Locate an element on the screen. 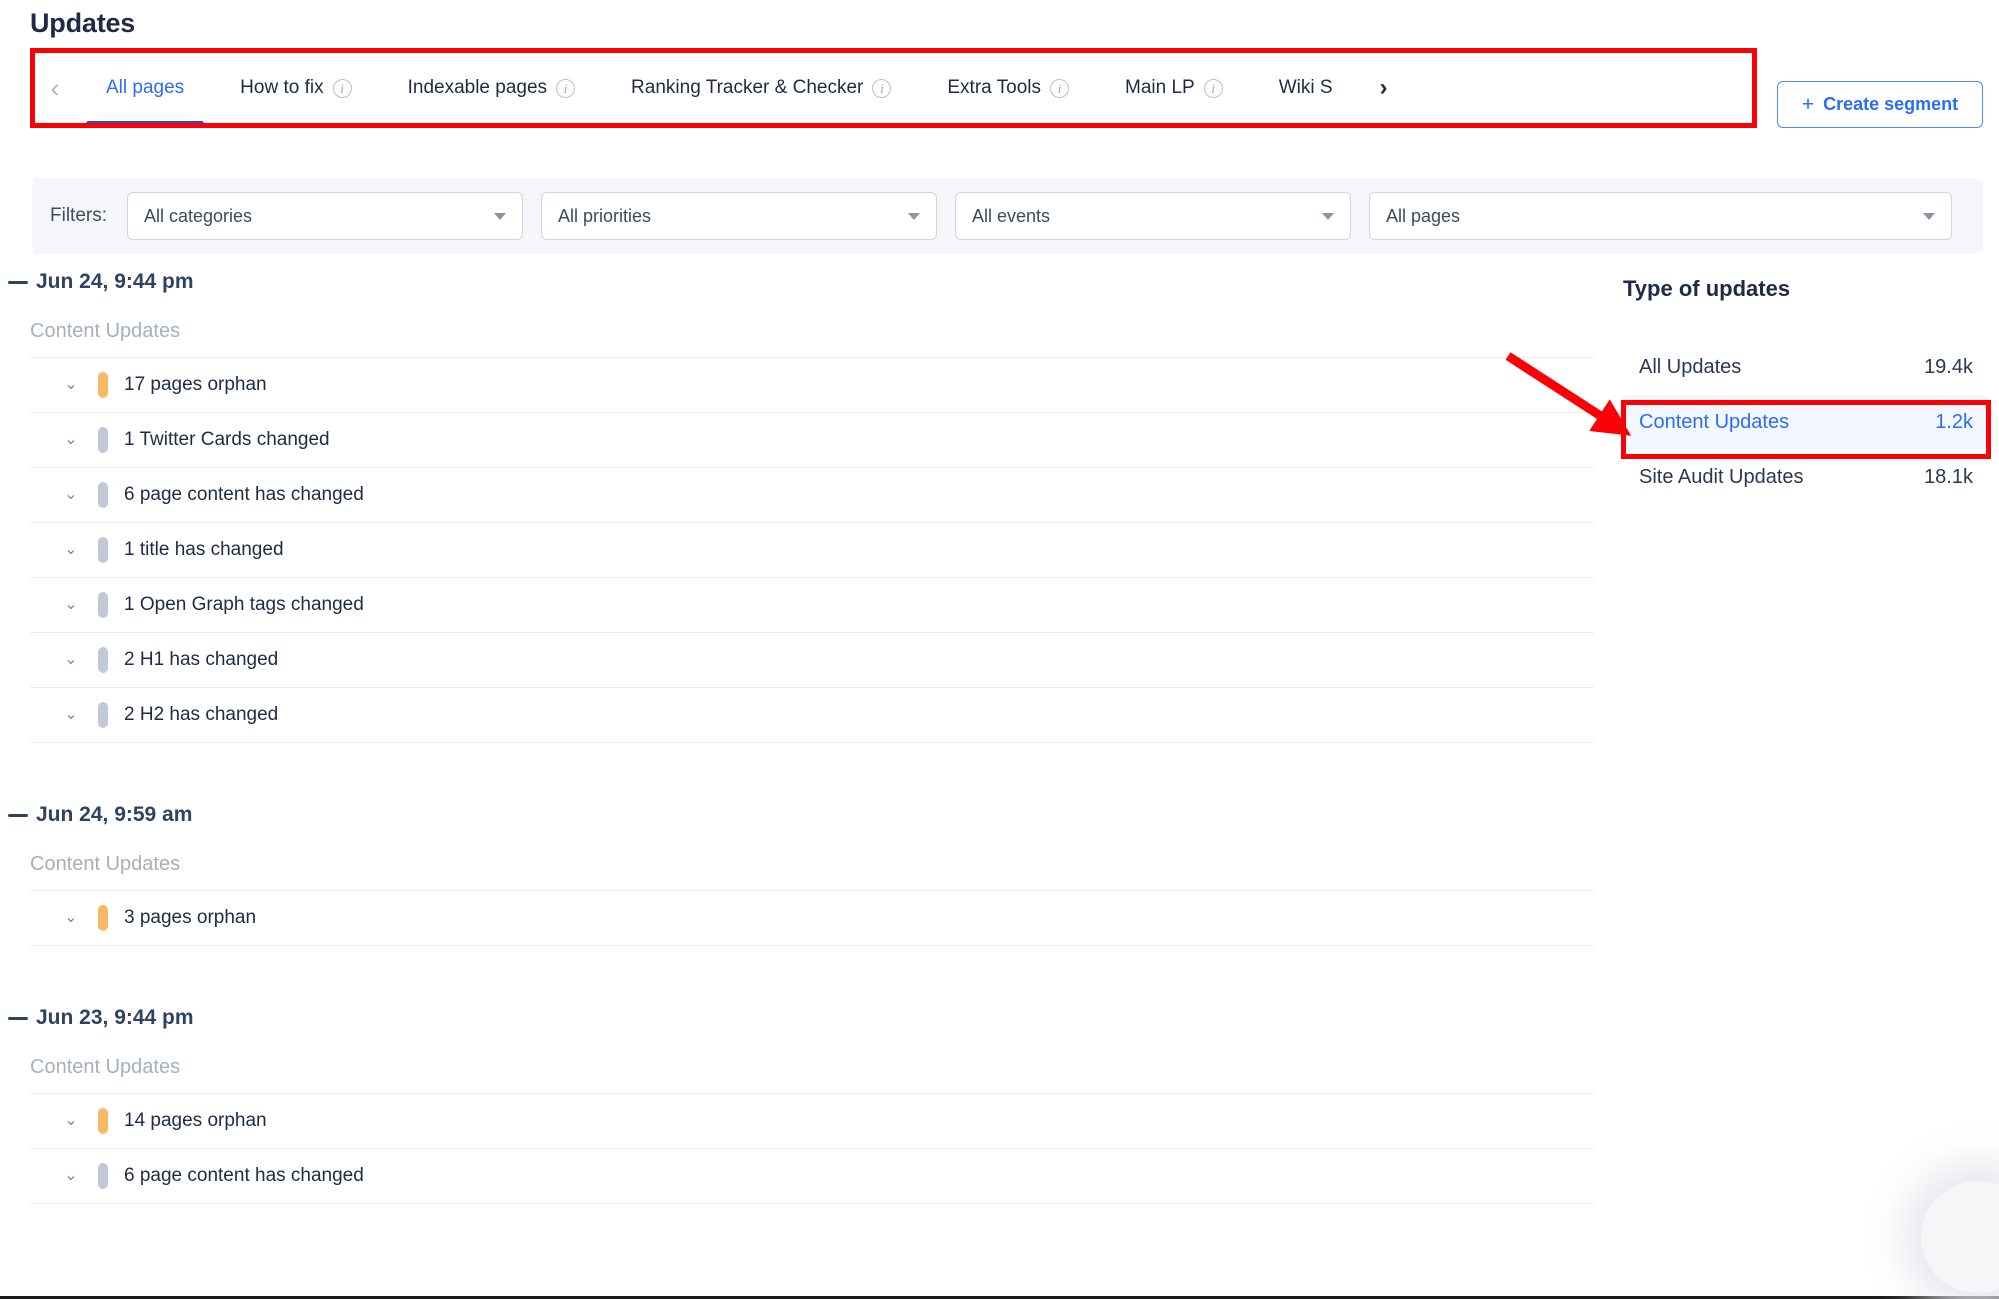 This screenshot has width=1999, height=1299. filter-pages-select: All pages is located at coordinates (1660, 216).